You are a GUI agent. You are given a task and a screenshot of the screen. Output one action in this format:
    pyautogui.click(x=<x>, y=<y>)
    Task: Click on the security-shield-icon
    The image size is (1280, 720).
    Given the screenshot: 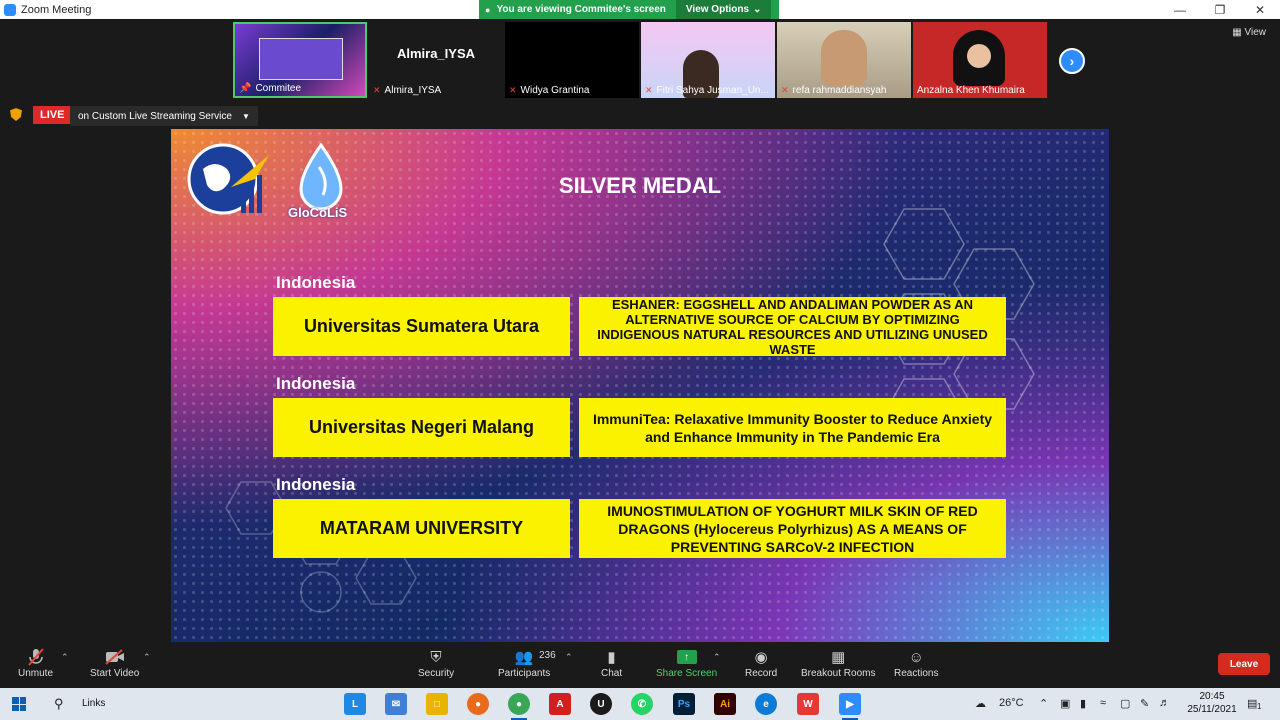 What is the action you would take?
    pyautogui.click(x=16, y=114)
    